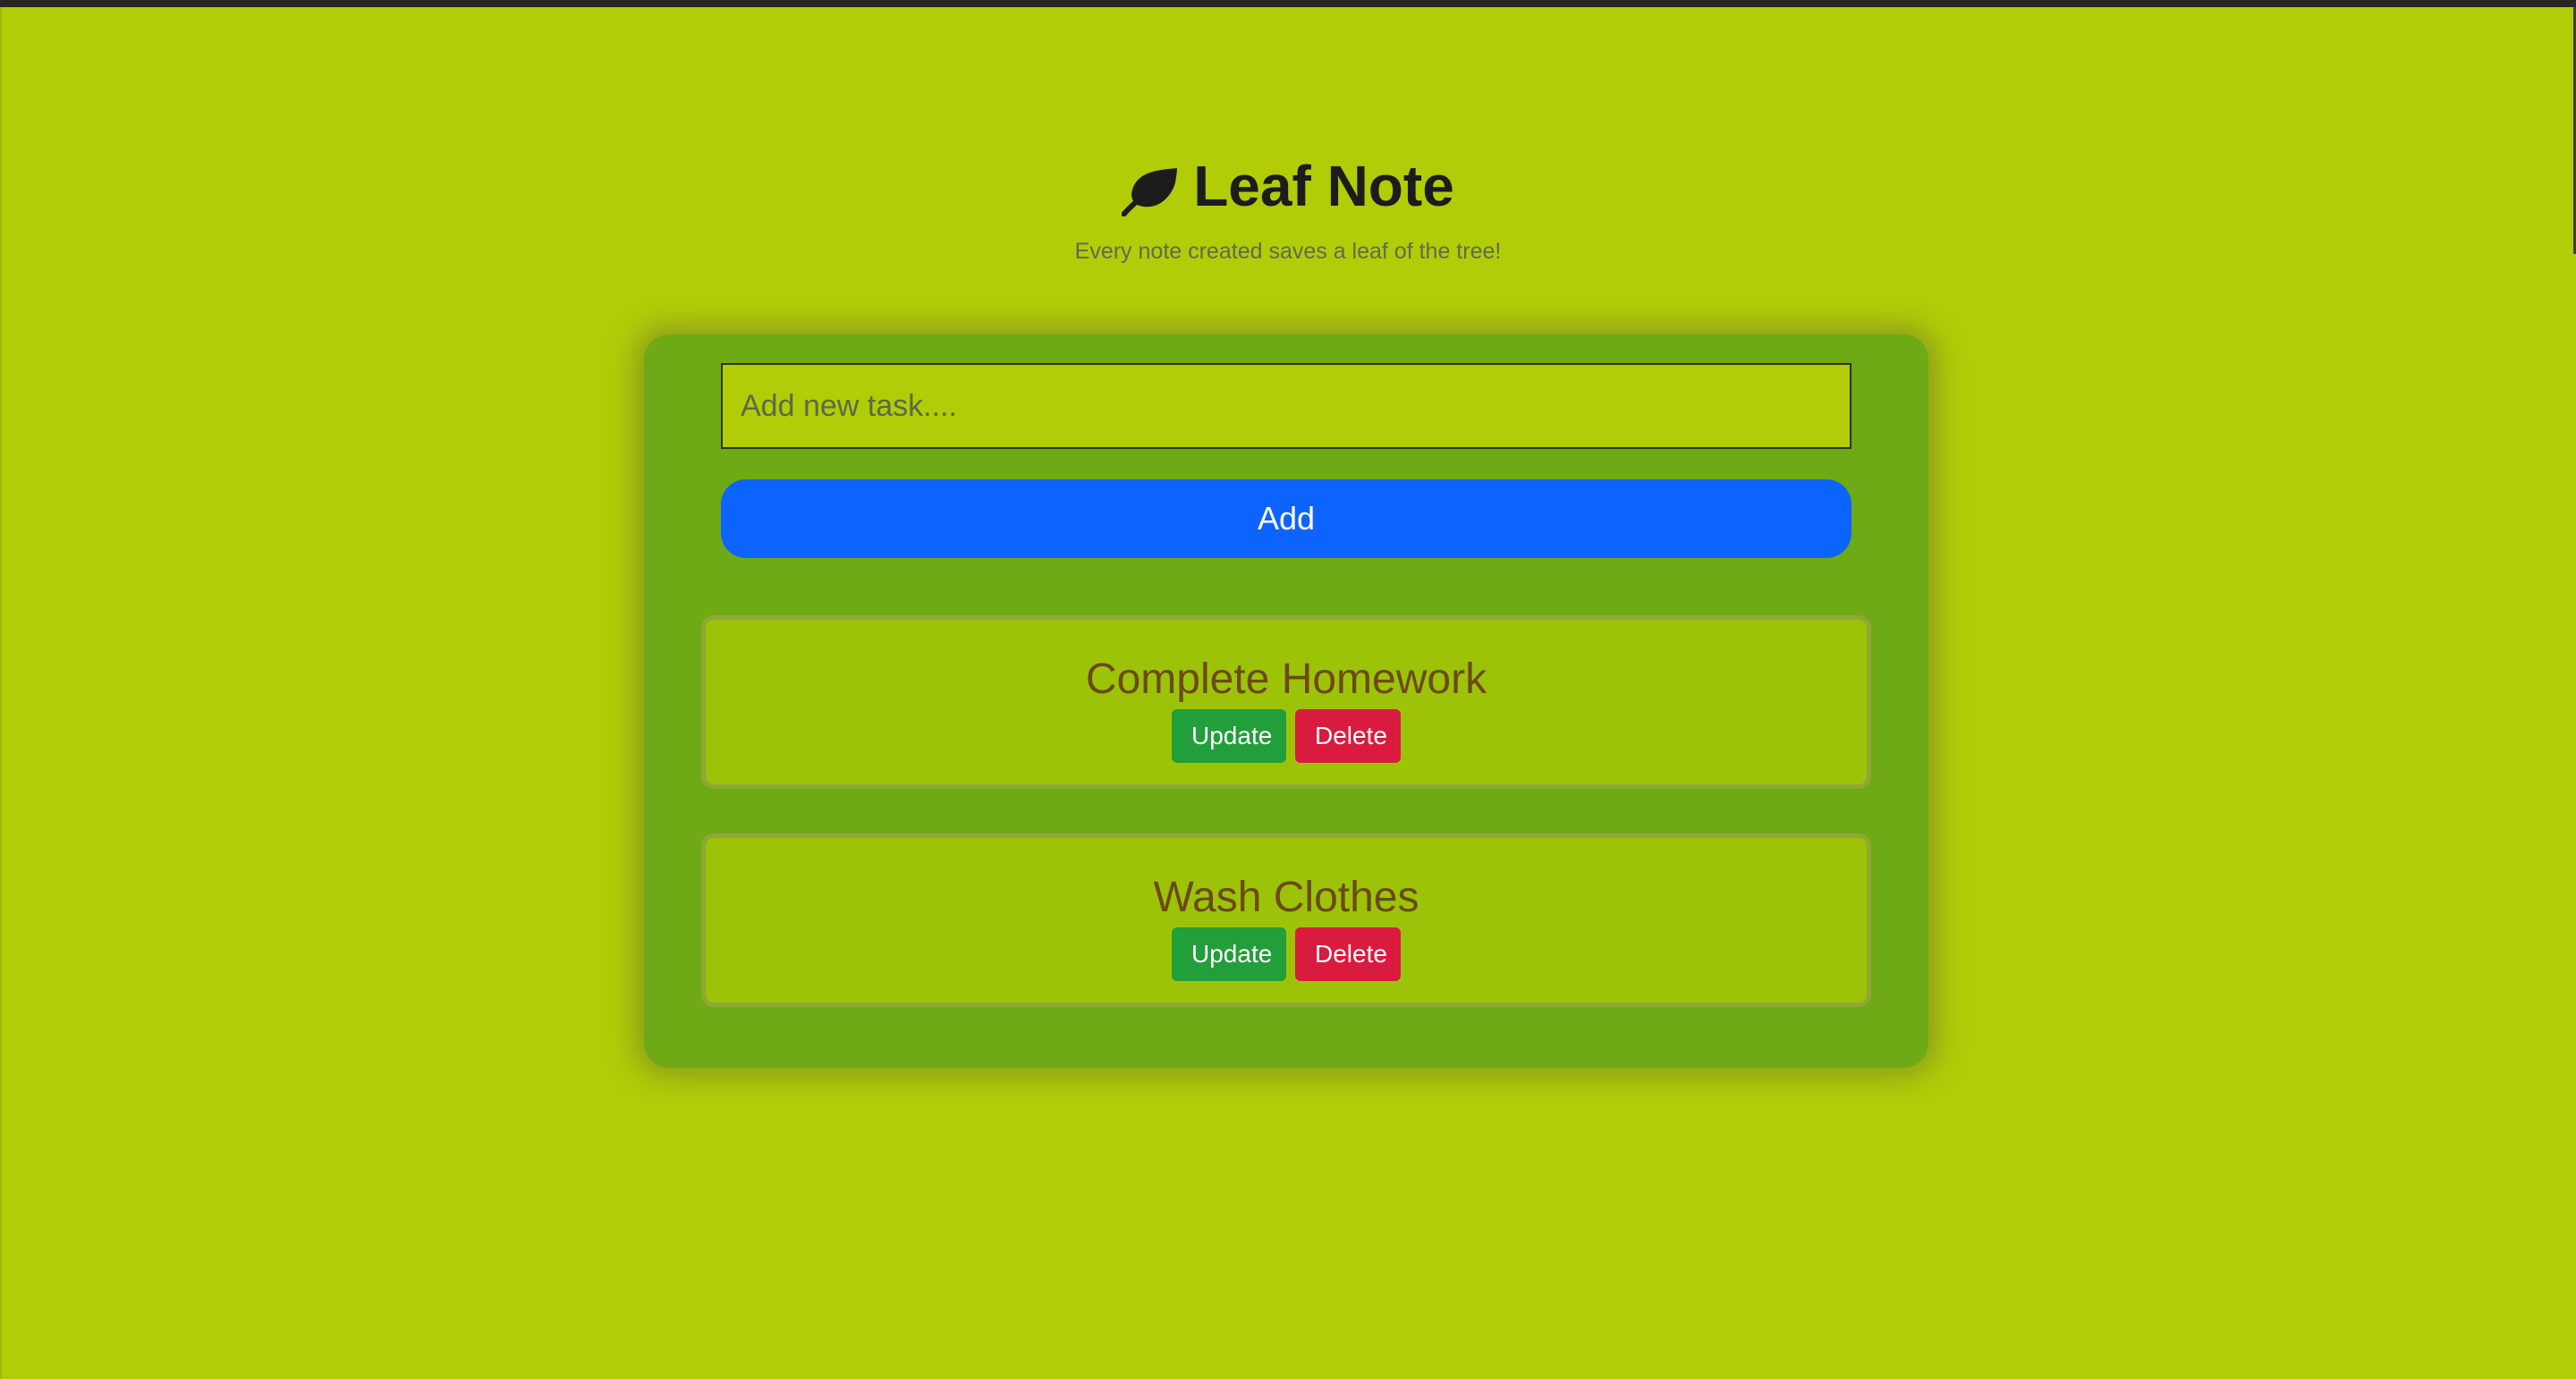 The image size is (2576, 1379). What do you see at coordinates (1286, 897) in the screenshot?
I see `task-title: Wash Clothes` at bounding box center [1286, 897].